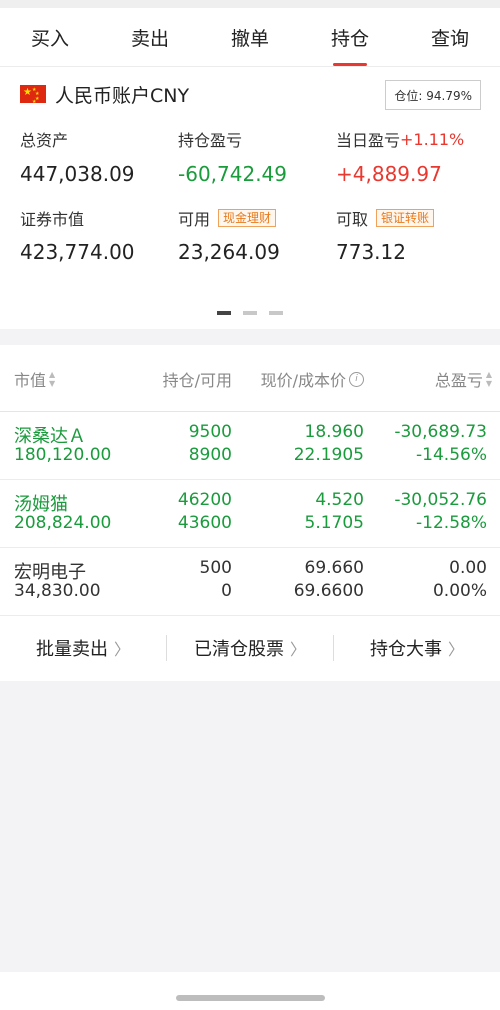 This screenshot has width=500, height=1010. I want to click on trade-tabs: 买入 卖出 撤单 持仓 查询, so click(250, 37).